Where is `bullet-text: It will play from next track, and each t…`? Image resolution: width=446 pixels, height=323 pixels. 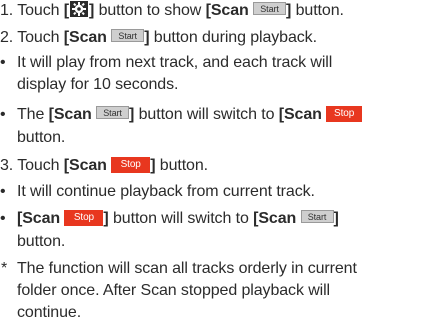 bullet-text: It will play from next track, and each t… is located at coordinates (175, 62).